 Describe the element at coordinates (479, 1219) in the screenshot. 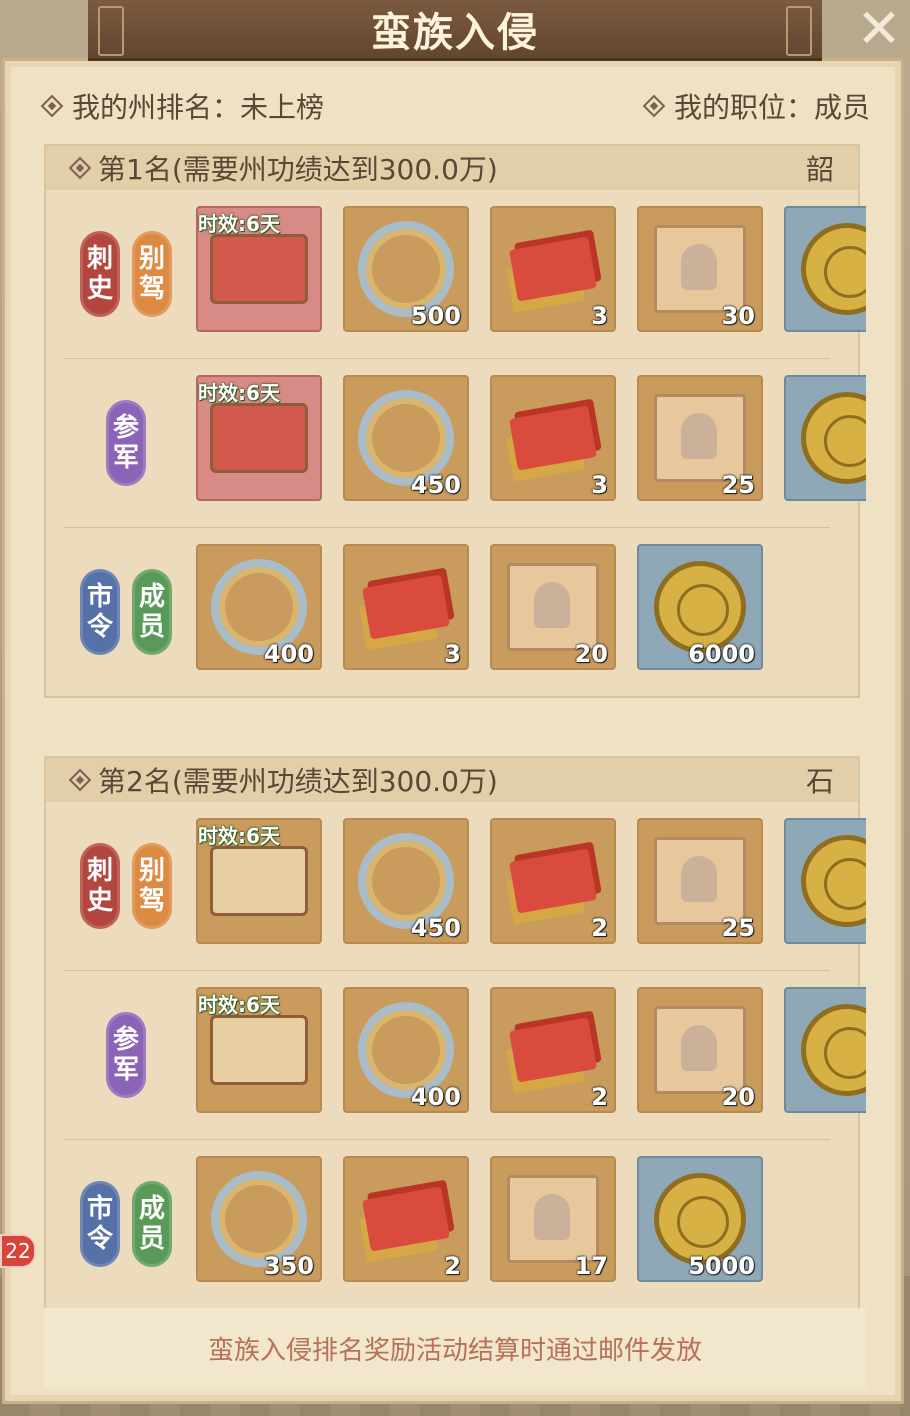

I see `reward-items: 350 2 17 5000` at that location.